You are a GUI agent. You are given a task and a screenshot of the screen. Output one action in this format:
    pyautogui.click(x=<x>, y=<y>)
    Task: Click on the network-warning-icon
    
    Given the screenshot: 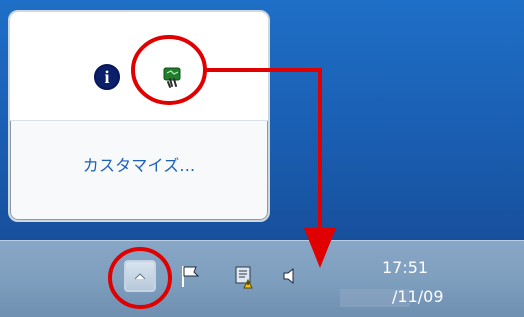 What is the action you would take?
    pyautogui.click(x=243, y=276)
    